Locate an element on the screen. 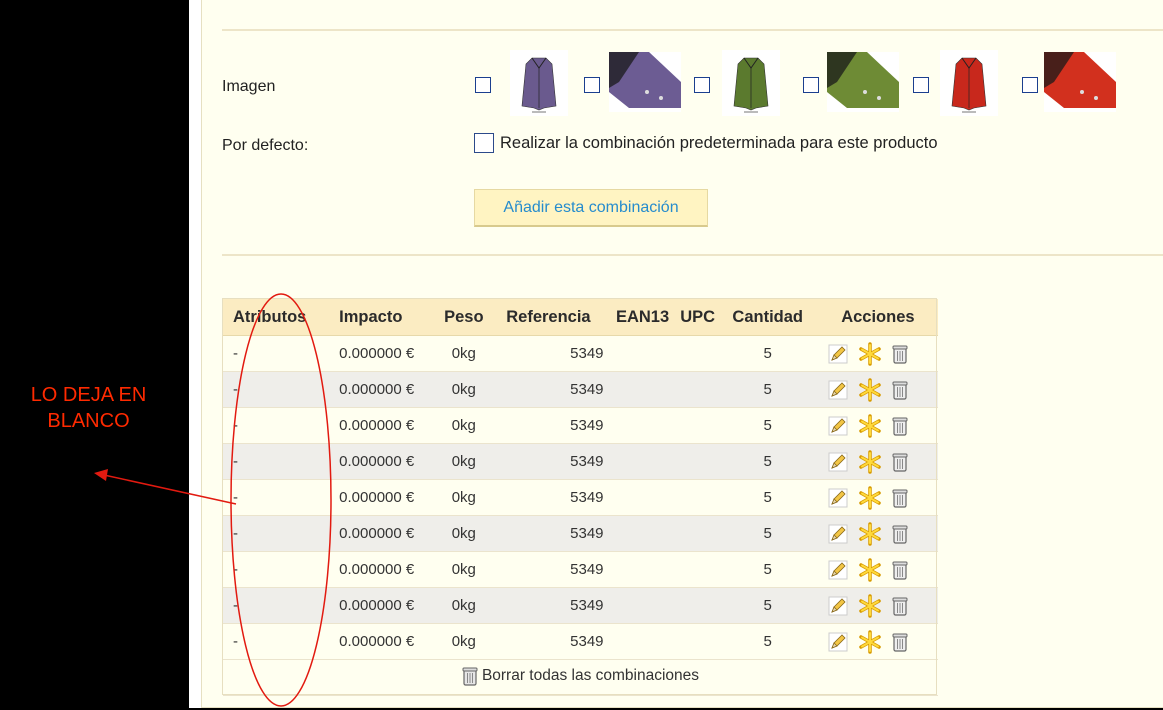  table-footer-cell: Borrar todas las combinaciones is located at coordinates (580, 677).